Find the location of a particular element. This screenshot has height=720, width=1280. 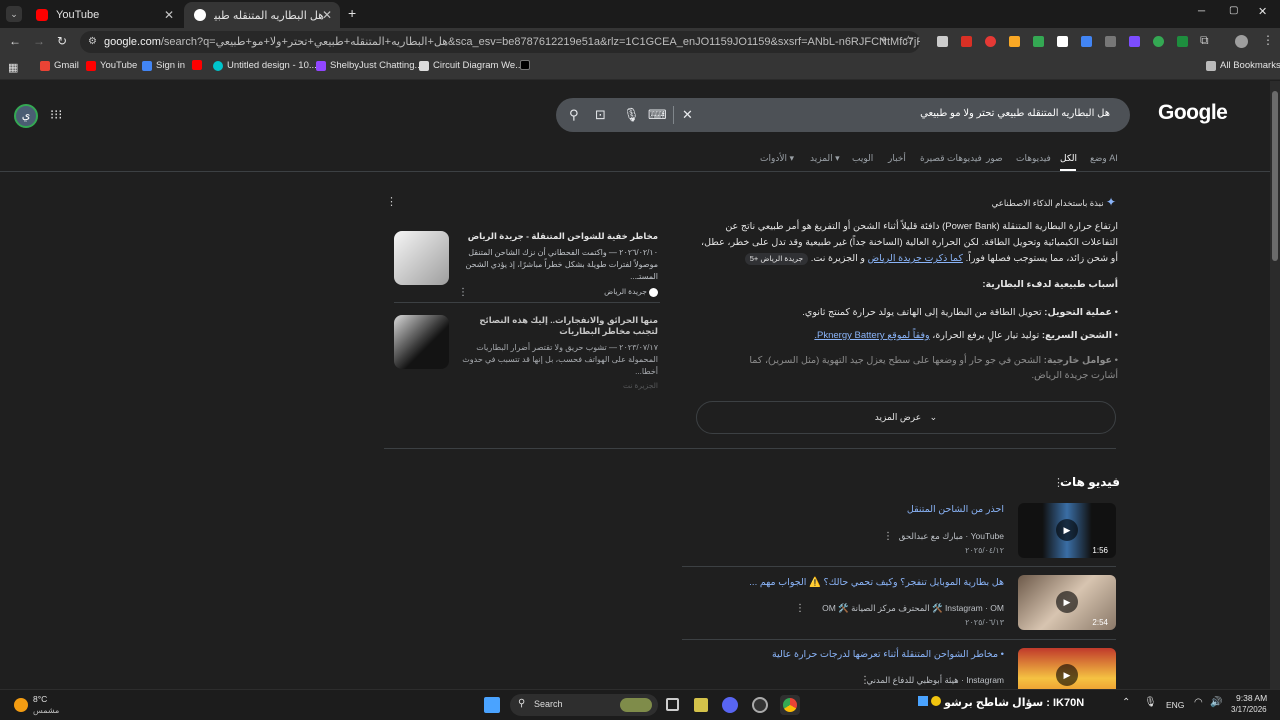

tab-google-search: هل البطاريه المتنقله طبيعي تحتر ✕ is located at coordinates (262, 15).